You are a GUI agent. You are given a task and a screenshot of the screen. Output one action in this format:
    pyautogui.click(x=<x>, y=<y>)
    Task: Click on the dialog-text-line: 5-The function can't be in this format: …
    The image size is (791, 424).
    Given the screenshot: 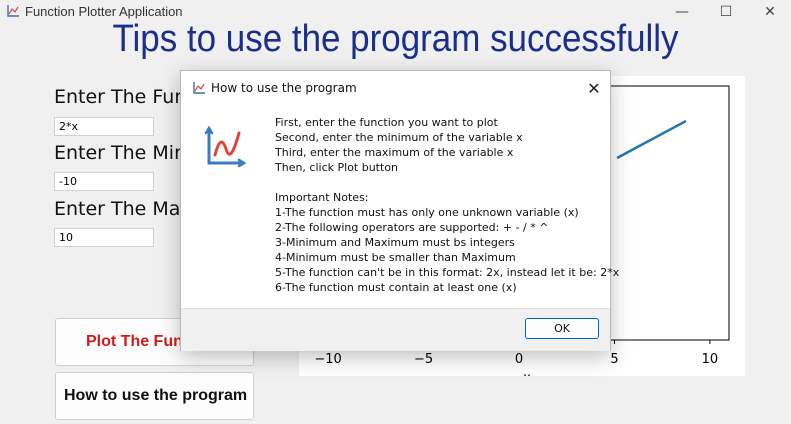 What is the action you would take?
    pyautogui.click(x=447, y=272)
    